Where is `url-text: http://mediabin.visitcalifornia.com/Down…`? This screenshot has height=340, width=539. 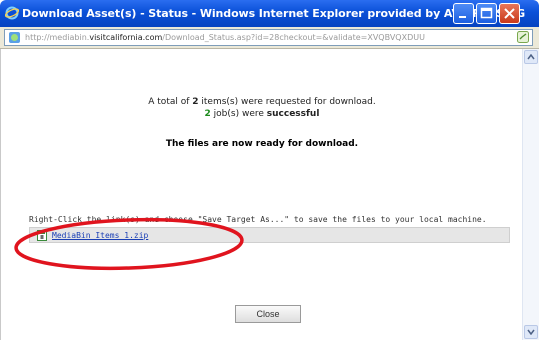
url-text: http://mediabin.visitcalifornia.com/Down… is located at coordinates (225, 37).